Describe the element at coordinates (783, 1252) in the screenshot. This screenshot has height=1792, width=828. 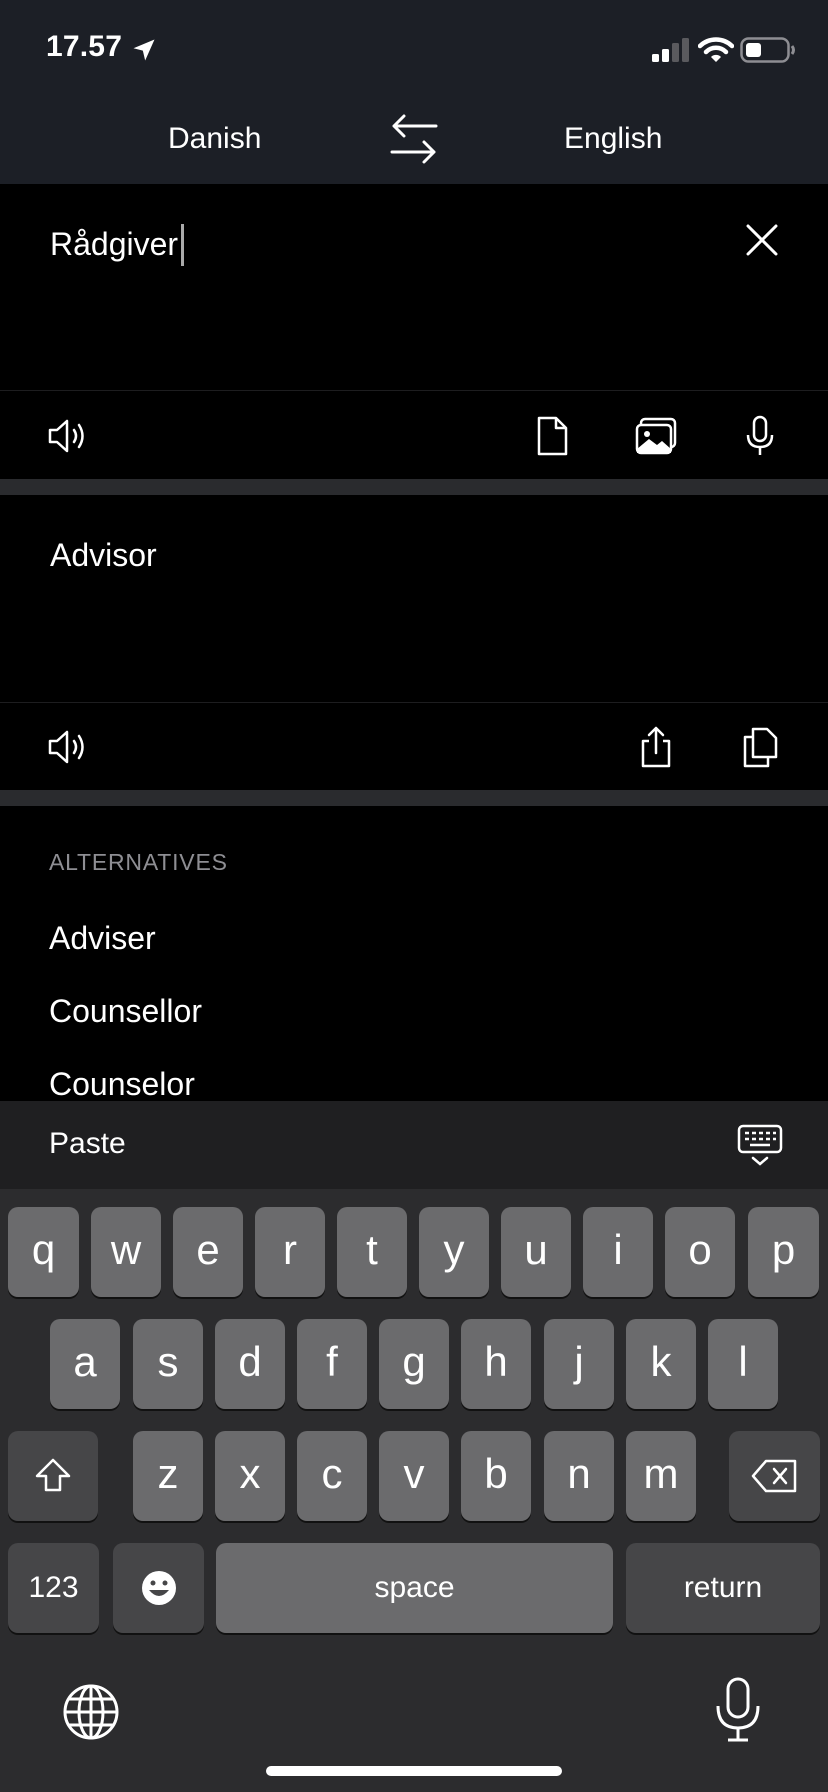
I see `key-p: p` at that location.